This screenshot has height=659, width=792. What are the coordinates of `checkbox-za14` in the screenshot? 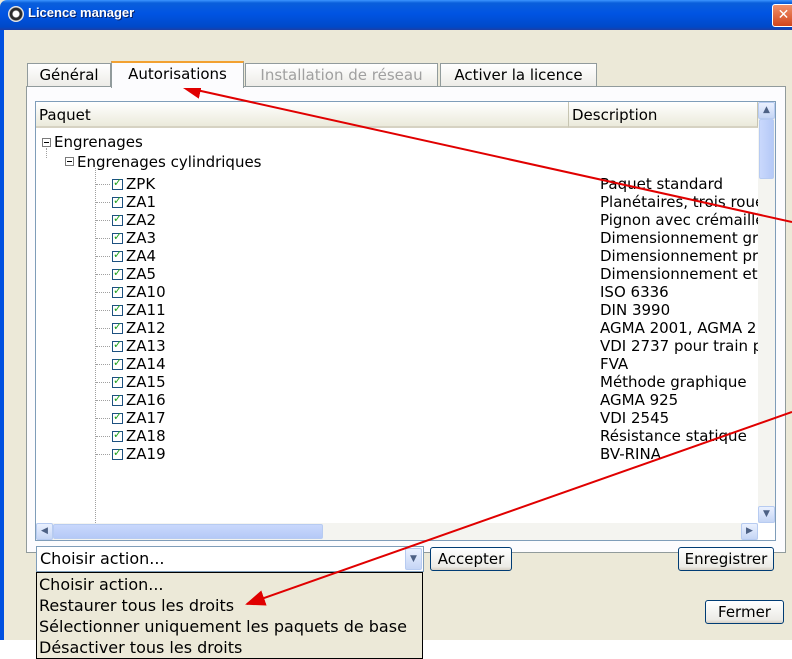 It's located at (117, 363).